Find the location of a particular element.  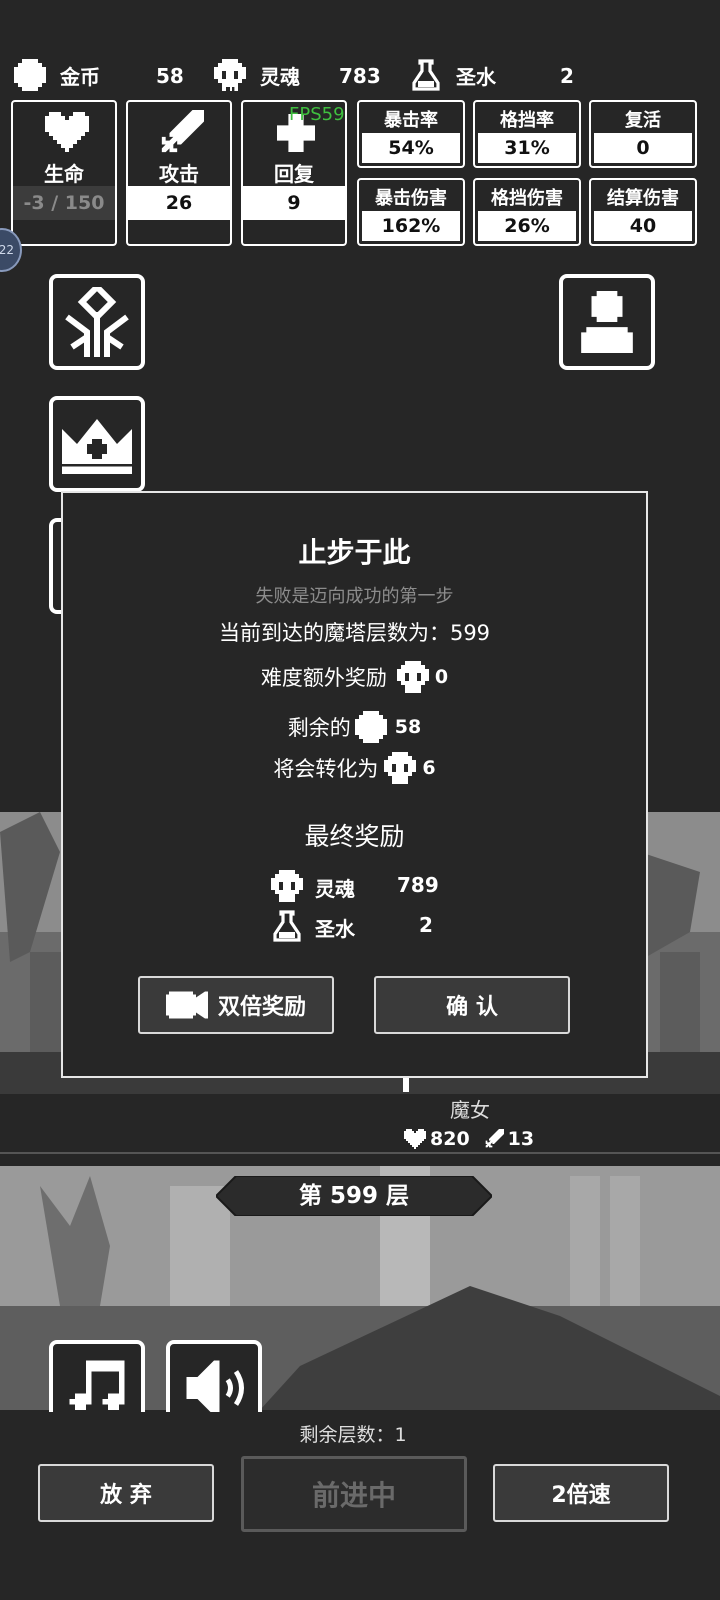

soul-value: 783 is located at coordinates (360, 76).